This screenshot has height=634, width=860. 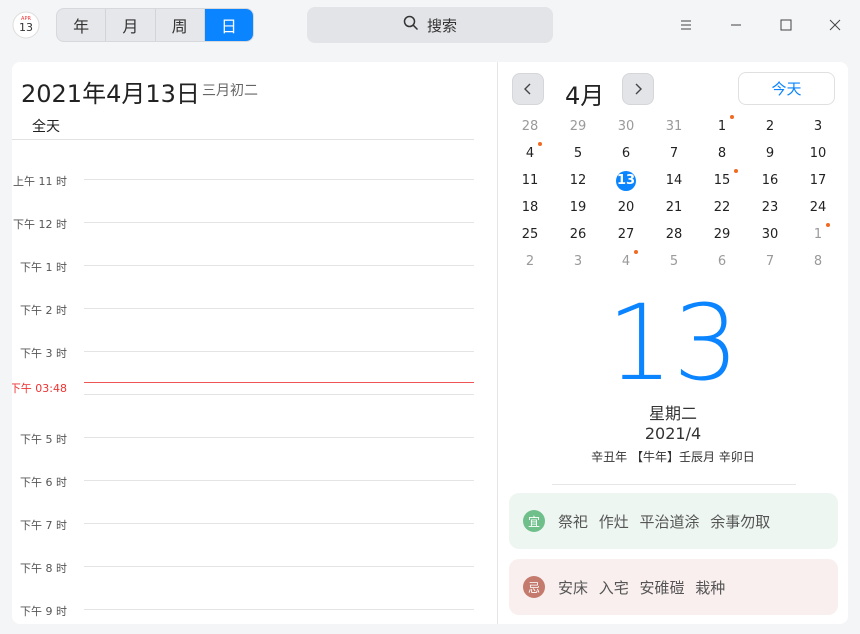 I want to click on hour-row: 下午 4 时, so click(x=255, y=398).